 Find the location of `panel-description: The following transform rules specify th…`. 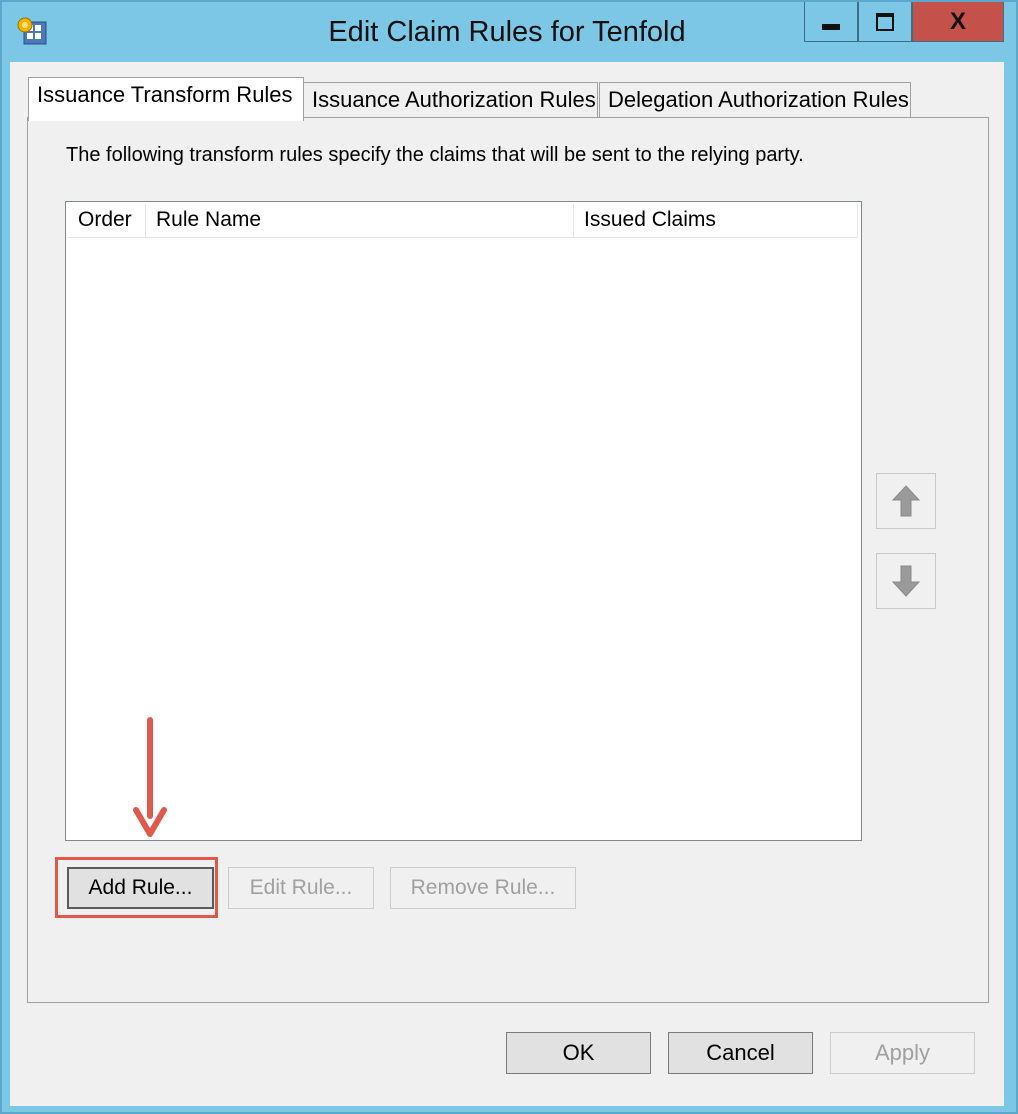

panel-description: The following transform rules specify th… is located at coordinates (435, 155).